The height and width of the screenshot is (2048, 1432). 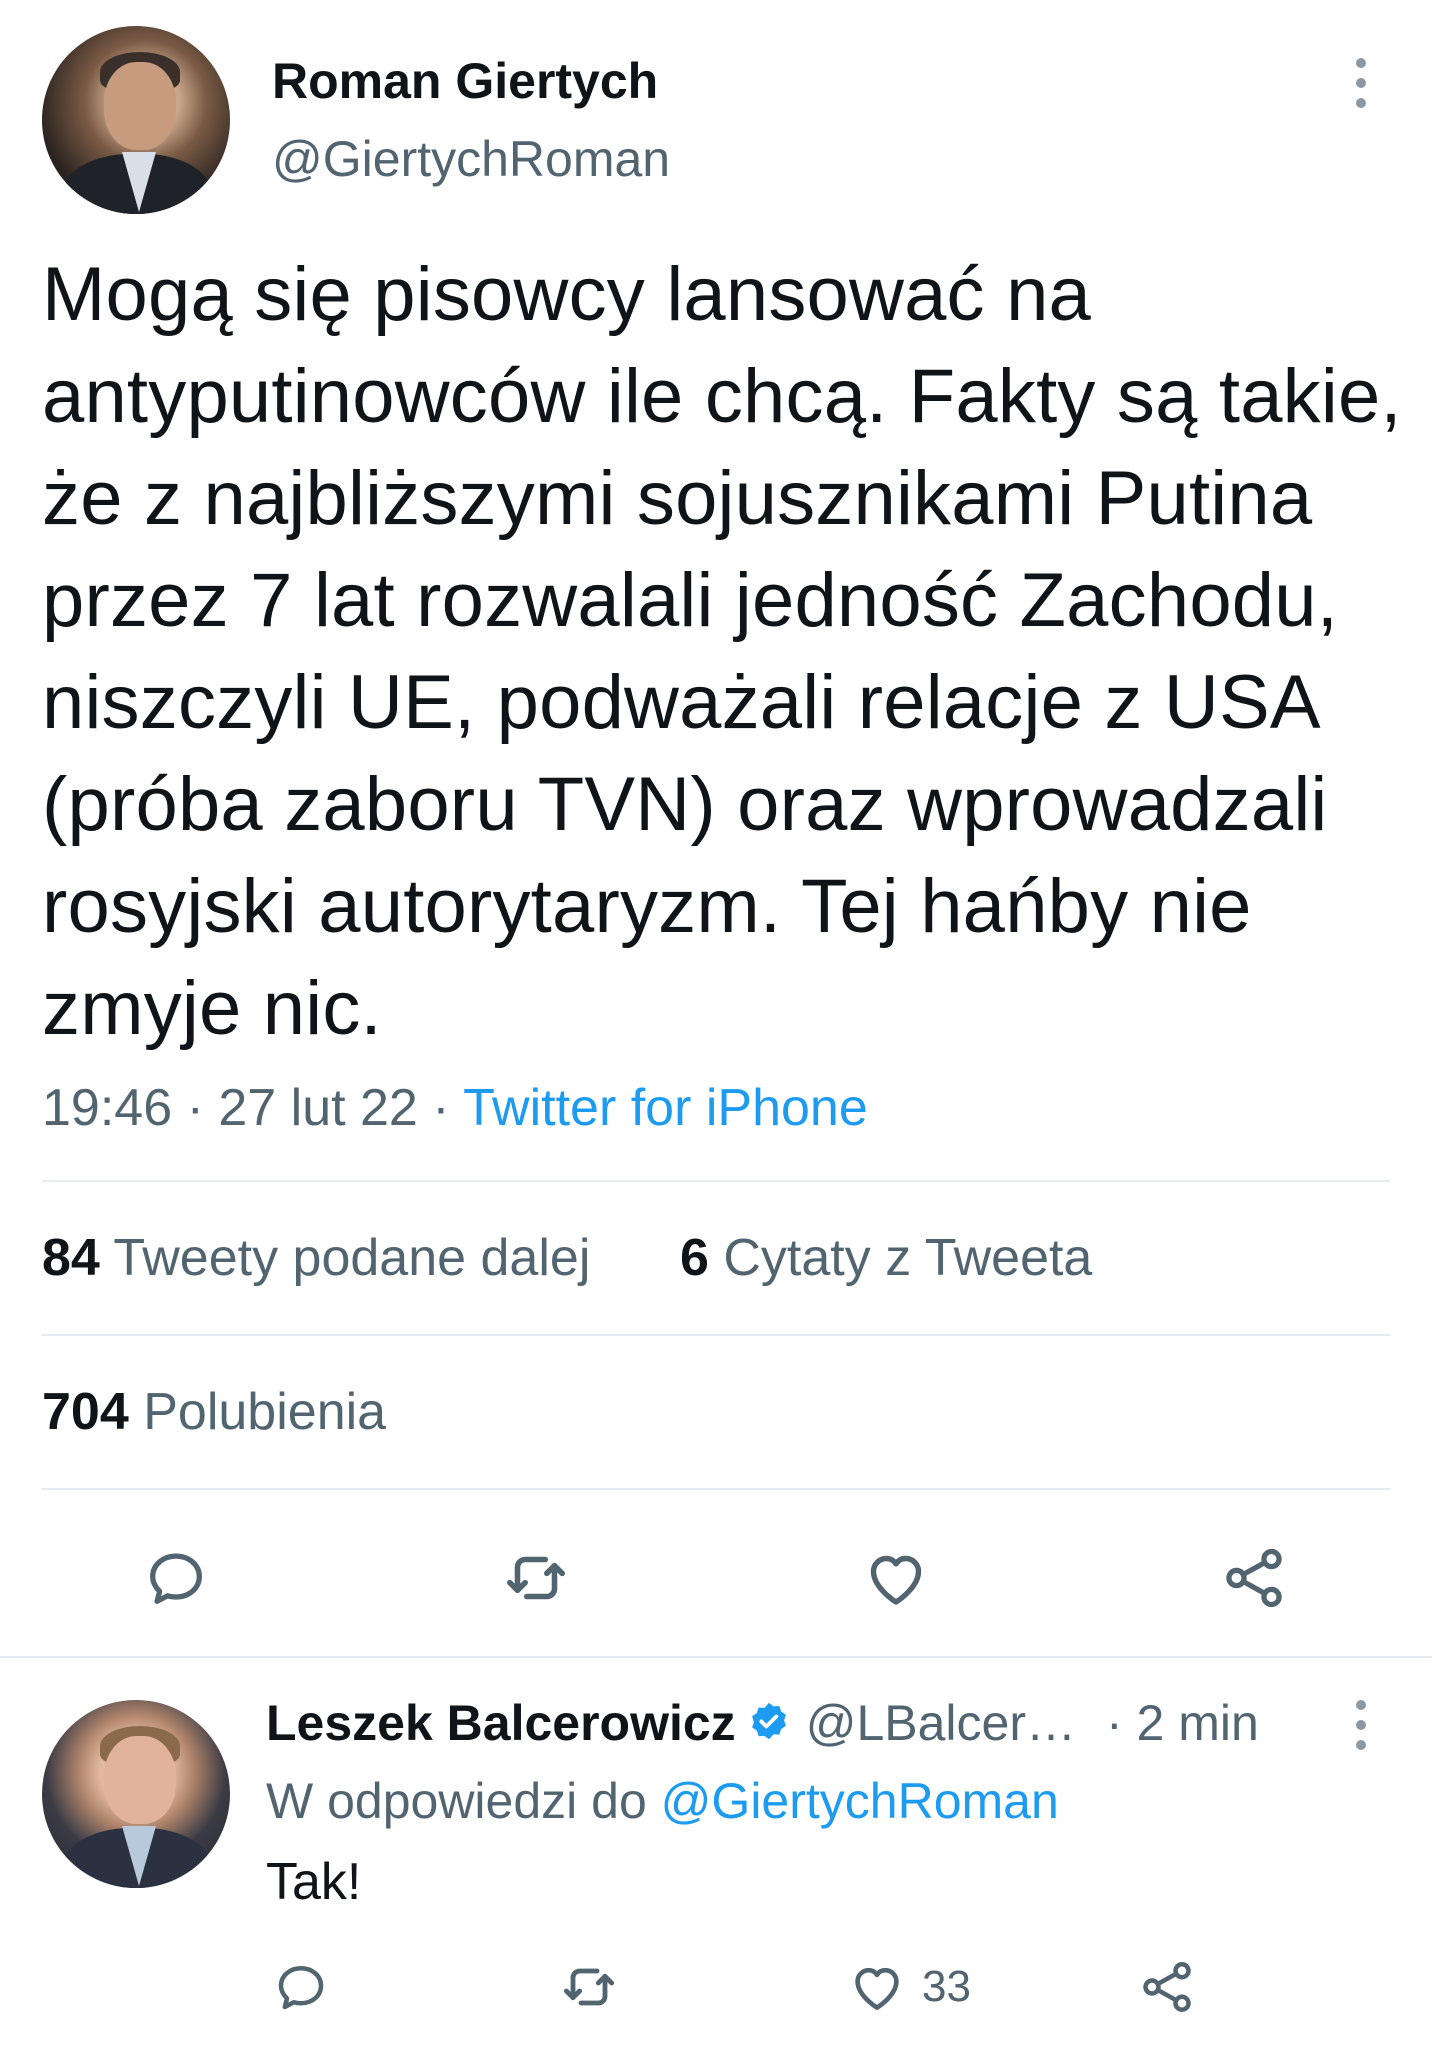 What do you see at coordinates (908, 1258) in the screenshot?
I see `quotes-label: Cytaty z Tweeta` at bounding box center [908, 1258].